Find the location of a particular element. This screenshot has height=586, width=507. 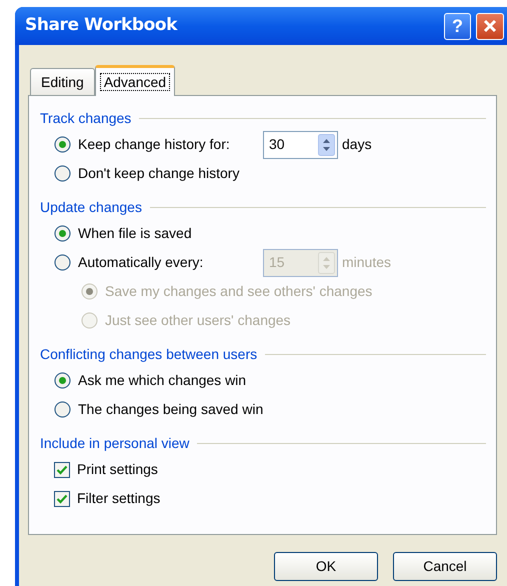

spin-field: 30 is located at coordinates (300, 144).